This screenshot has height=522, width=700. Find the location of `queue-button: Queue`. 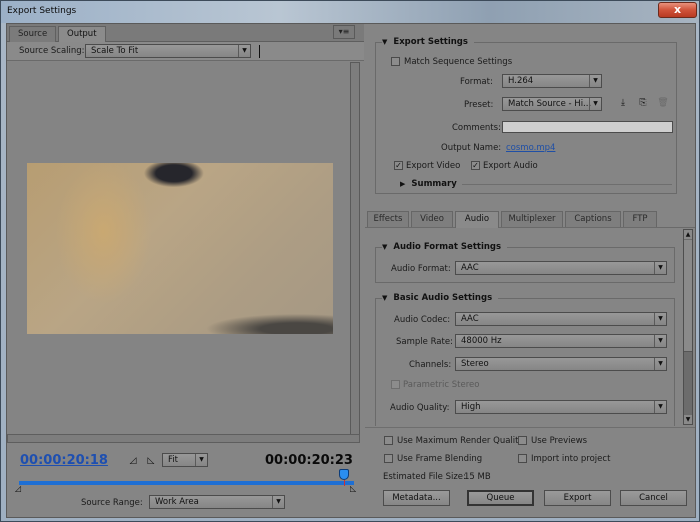

queue-button: Queue is located at coordinates (500, 498).